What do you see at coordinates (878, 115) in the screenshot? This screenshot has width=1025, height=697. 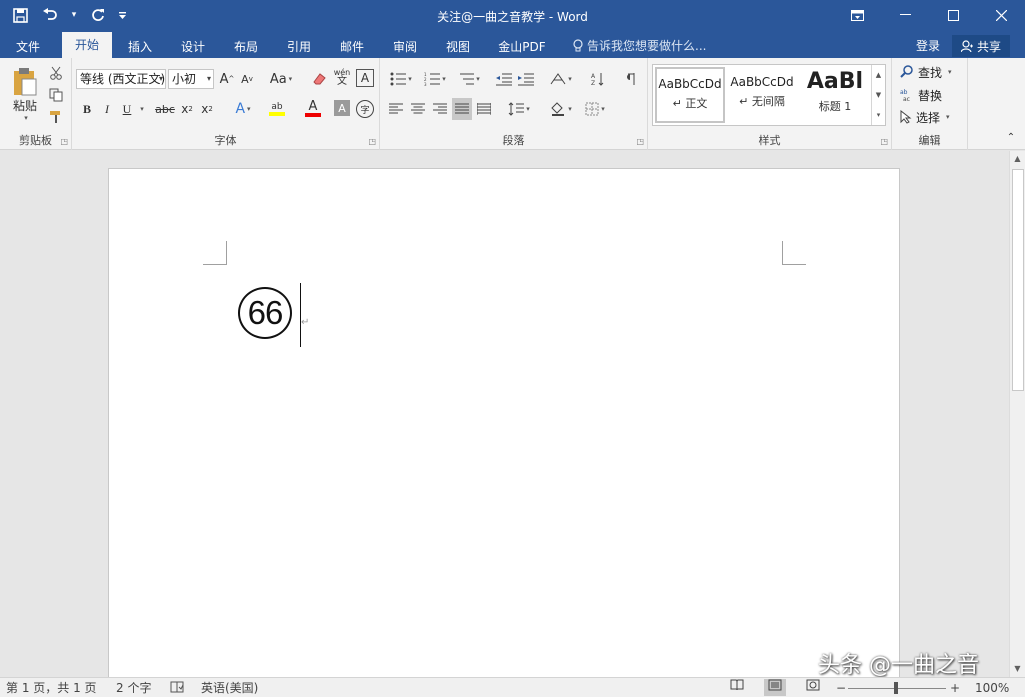 I see `styles-more-icon: ▾` at bounding box center [878, 115].